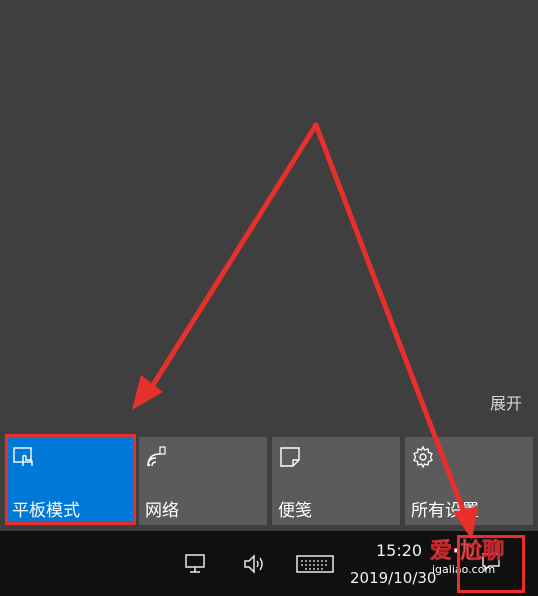  What do you see at coordinates (162, 511) in the screenshot?
I see `tile-label: 网络` at bounding box center [162, 511].